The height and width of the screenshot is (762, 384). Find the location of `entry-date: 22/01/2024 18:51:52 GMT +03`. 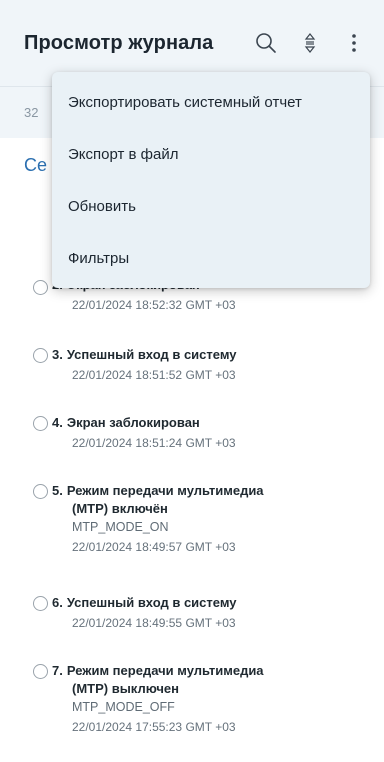

entry-date: 22/01/2024 18:51:52 GMT +03 is located at coordinates (154, 375).